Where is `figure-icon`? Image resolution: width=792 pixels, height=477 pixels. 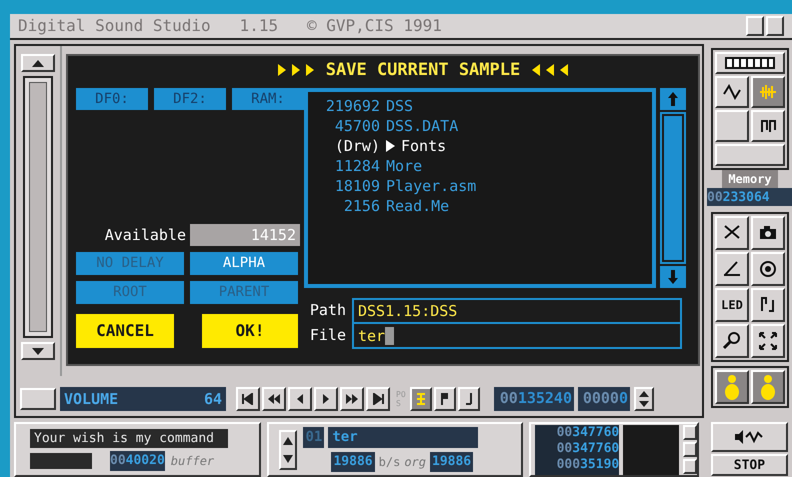
figure-icon is located at coordinates (768, 387).